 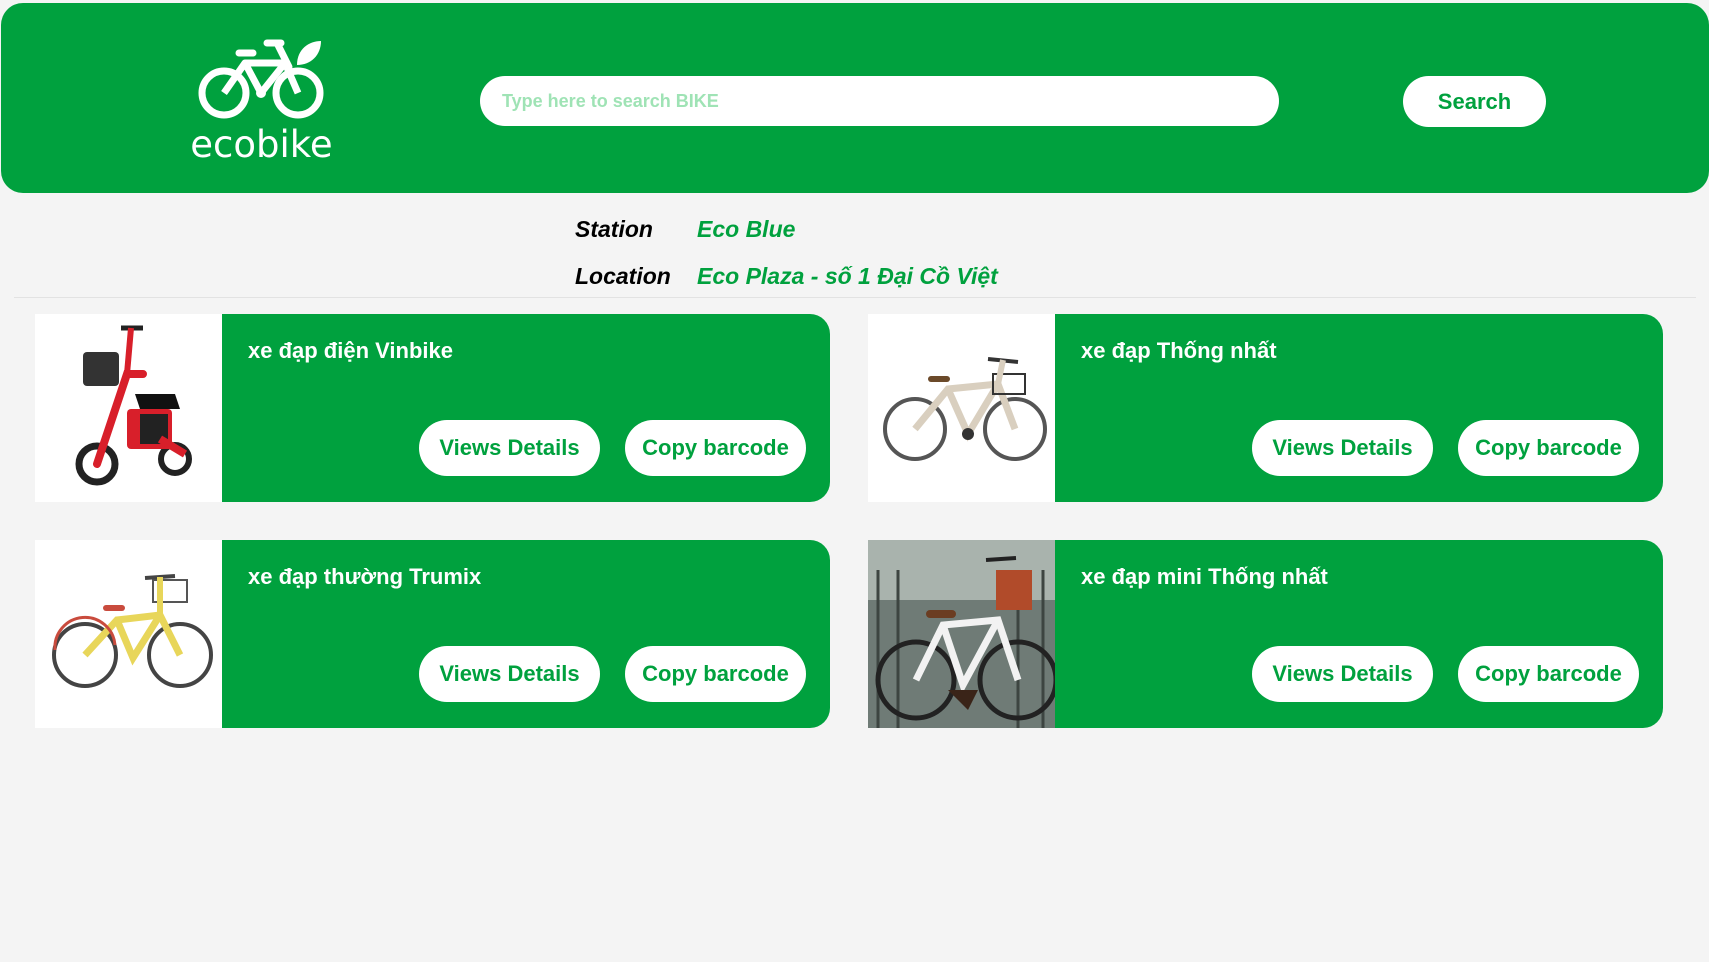 What do you see at coordinates (847, 276) in the screenshot?
I see `location-value: Eco Plaza - số 1 Đại Cồ Việt` at bounding box center [847, 276].